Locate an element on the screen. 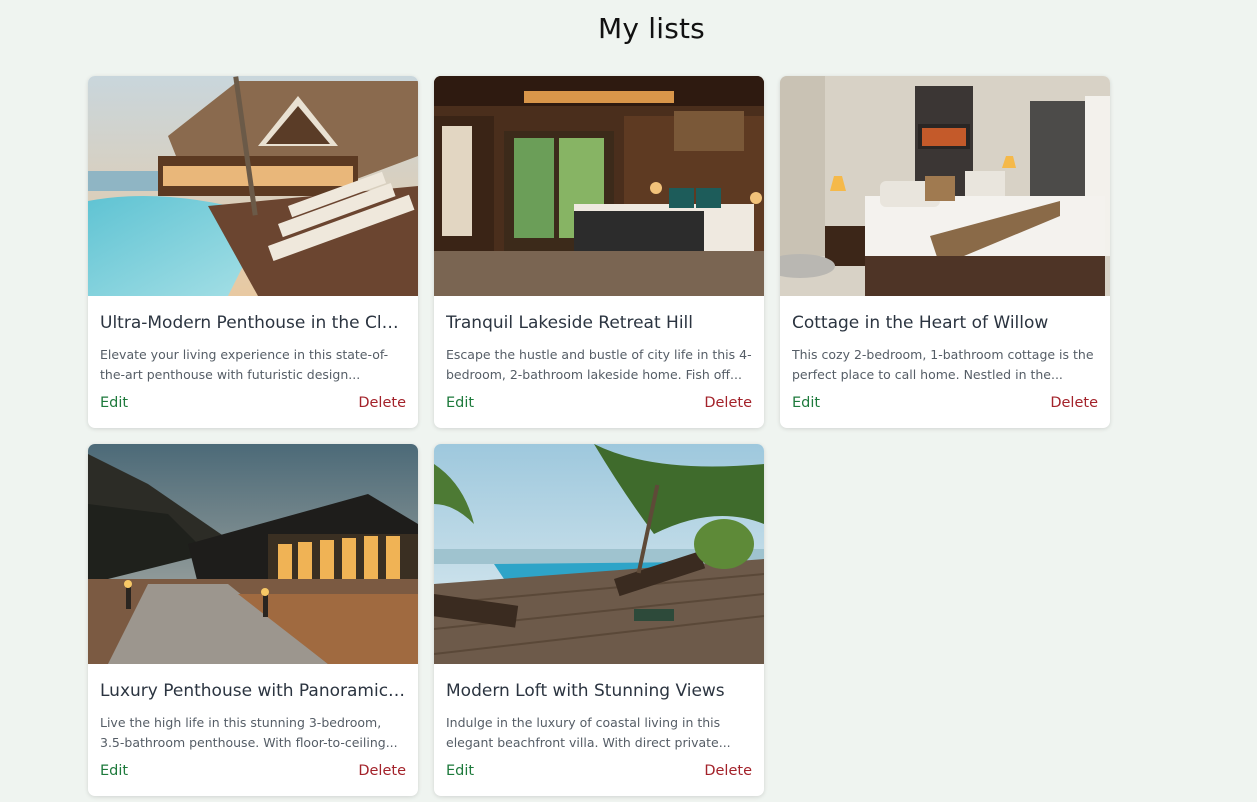 The height and width of the screenshot is (802, 1257). page-title: My lists is located at coordinates (651, 28).